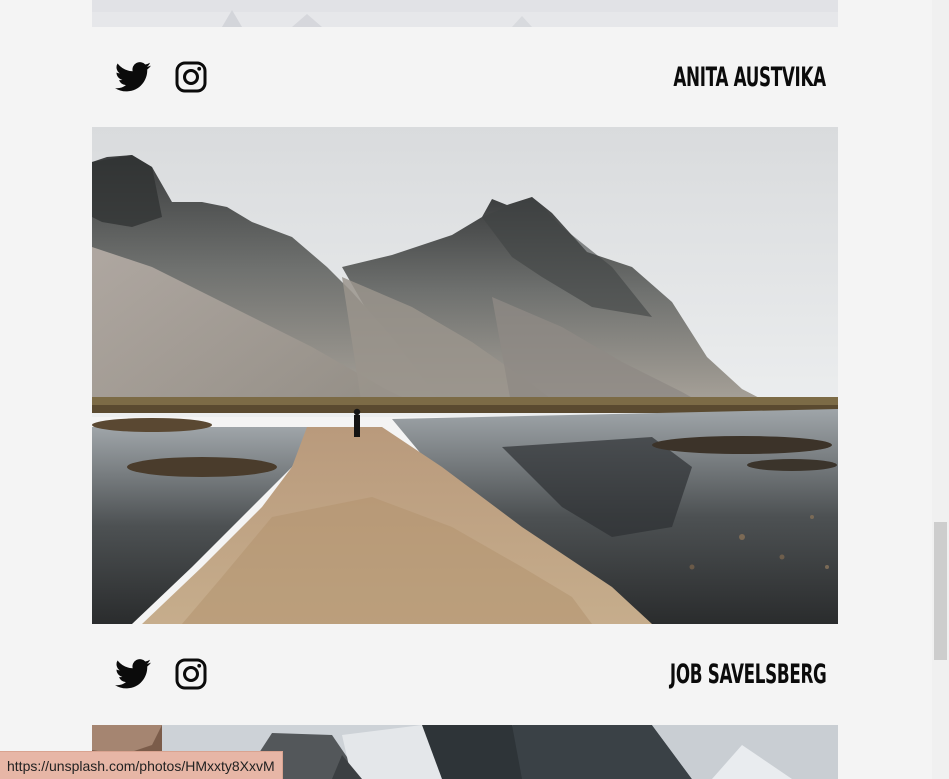  What do you see at coordinates (940, 591) in the screenshot?
I see `scrollbar-thumb` at bounding box center [940, 591].